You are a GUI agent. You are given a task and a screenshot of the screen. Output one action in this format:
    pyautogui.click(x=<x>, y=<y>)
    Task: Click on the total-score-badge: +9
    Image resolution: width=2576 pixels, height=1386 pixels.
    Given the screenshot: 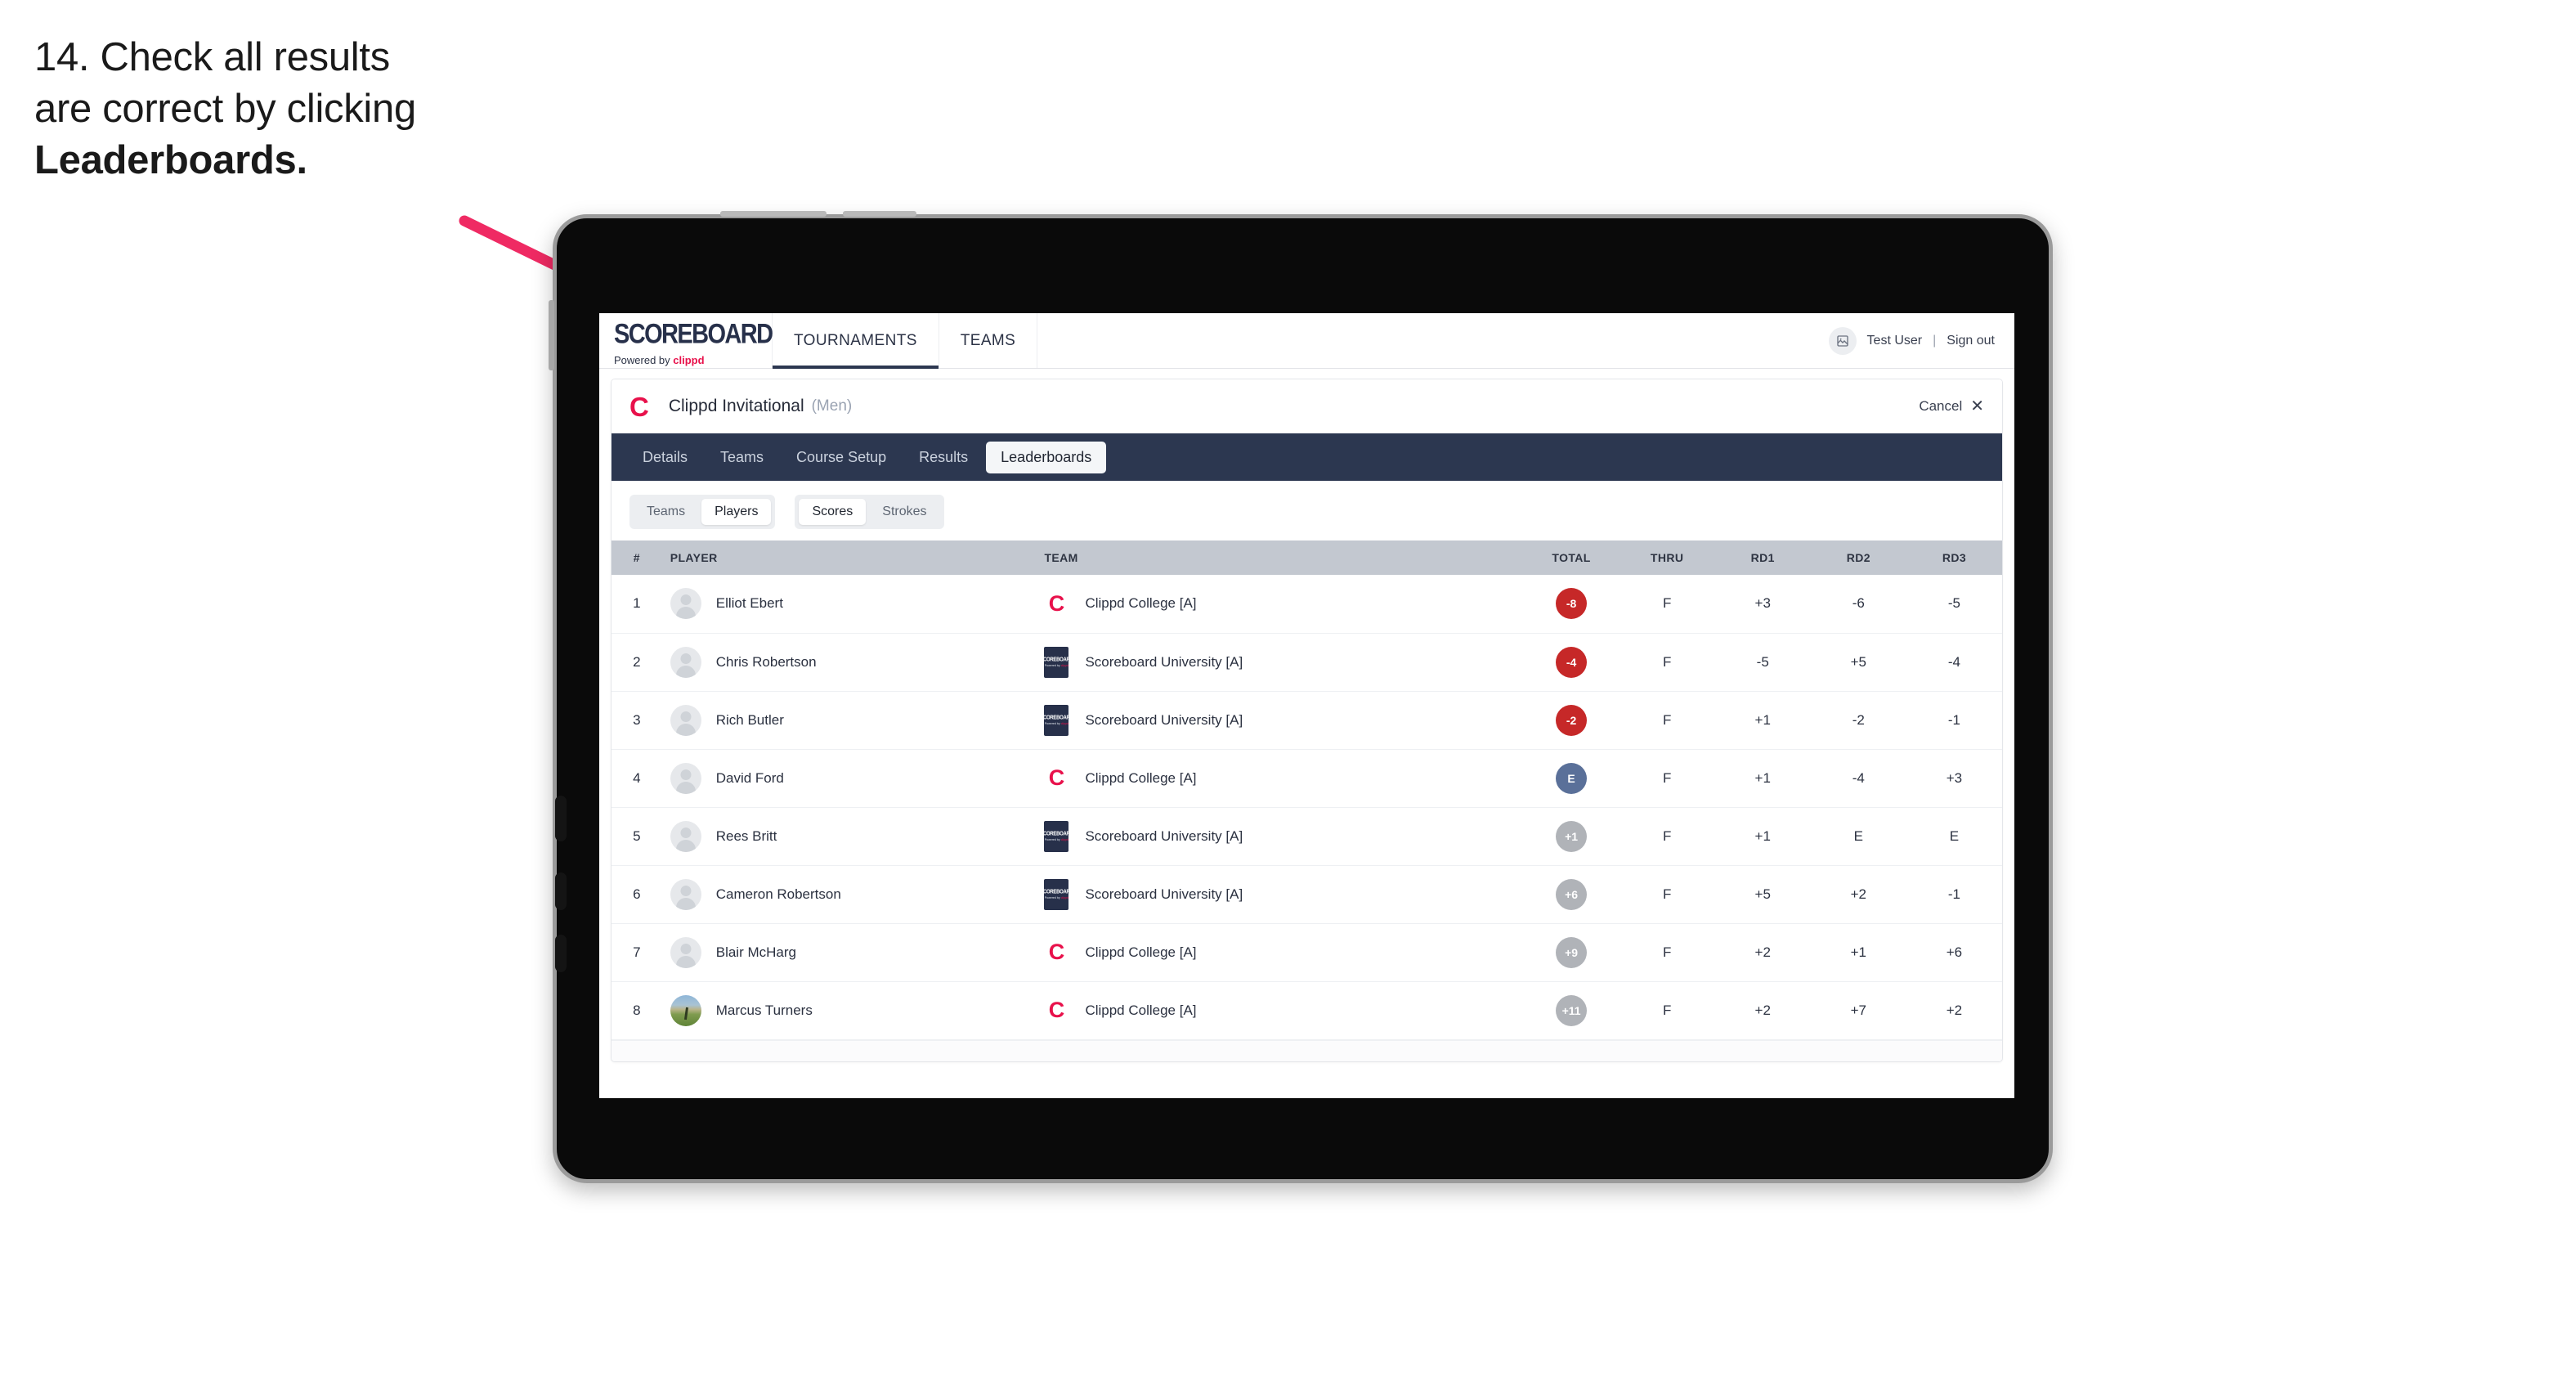 What is the action you would take?
    pyautogui.click(x=1572, y=952)
    